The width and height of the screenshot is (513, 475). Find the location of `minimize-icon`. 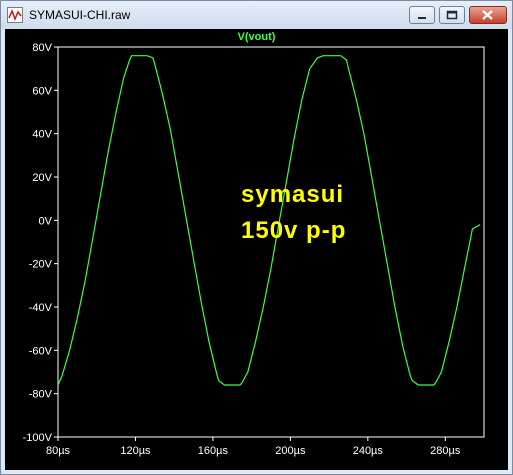

minimize-icon is located at coordinates (422, 18).